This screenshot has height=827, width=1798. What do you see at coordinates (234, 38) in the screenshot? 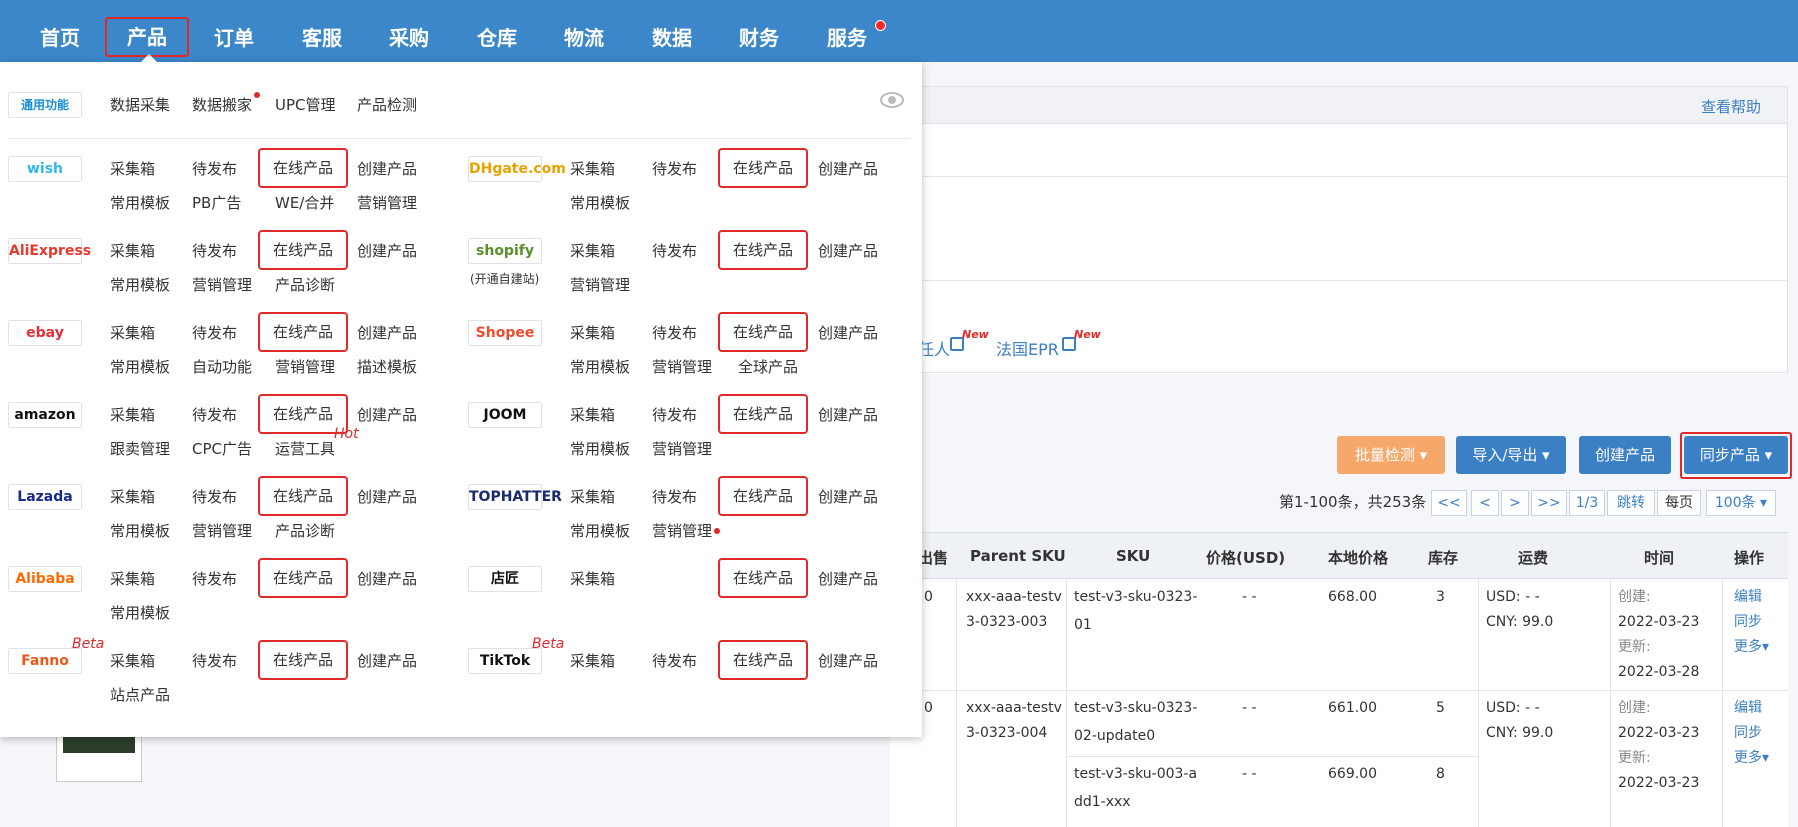
I see `nav-orders: 订单` at bounding box center [234, 38].